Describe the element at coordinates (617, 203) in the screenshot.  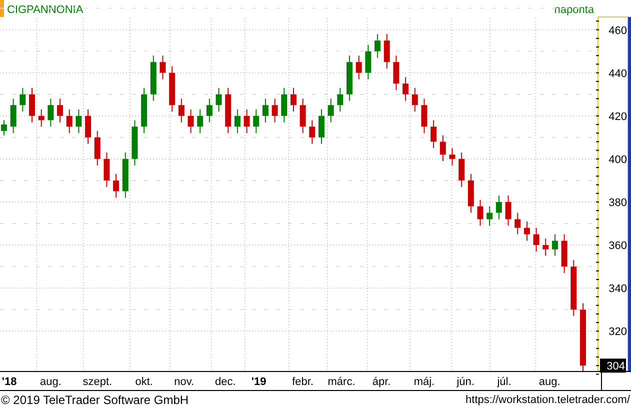
I see `axis-label: 380` at that location.